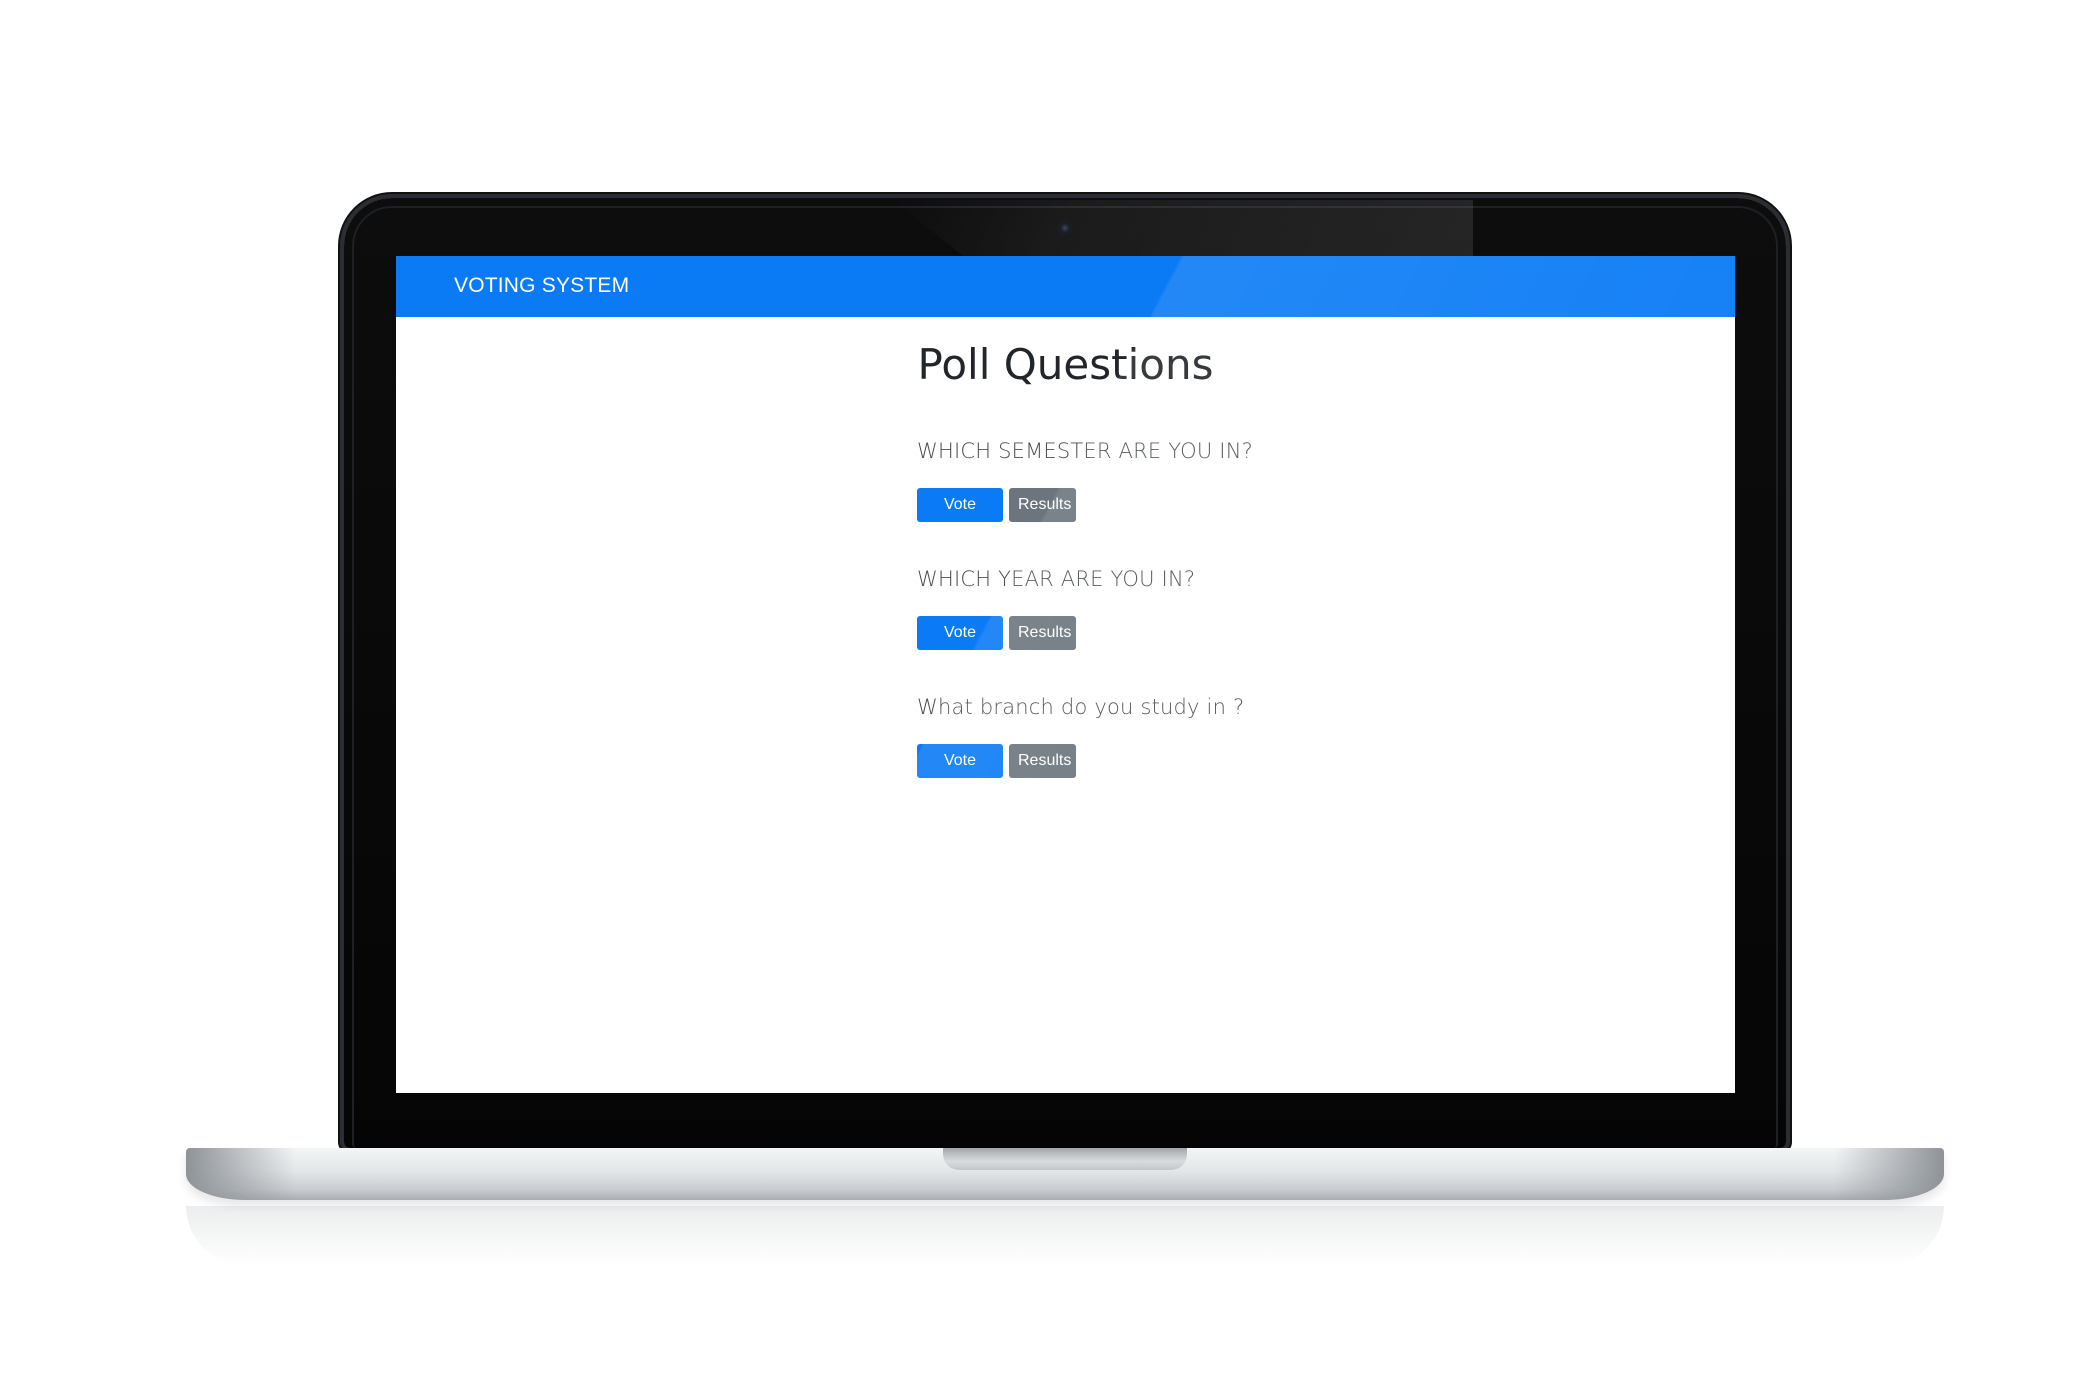 Image resolution: width=2100 pixels, height=1400 pixels. I want to click on webcam-icon, so click(1065, 228).